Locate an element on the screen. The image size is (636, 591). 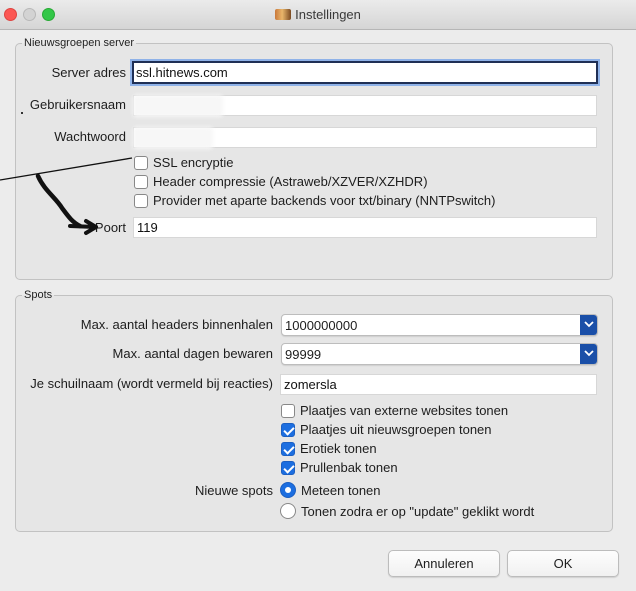
nickname-input is located at coordinates (438, 384).